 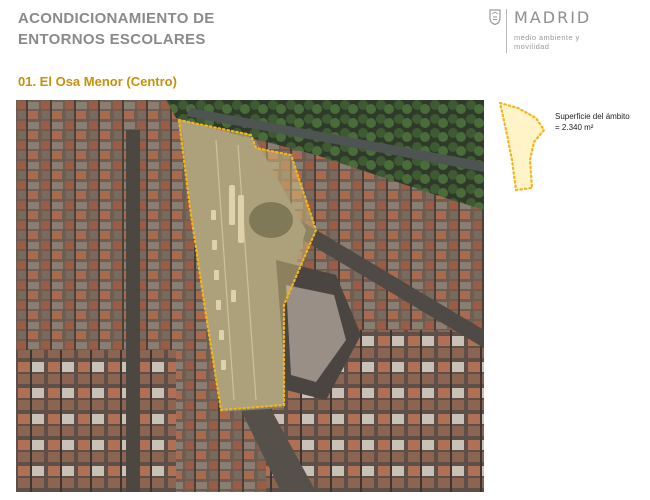 I want to click on page-title-line1: ACONDICIONAMIENTO DE, so click(x=116, y=18).